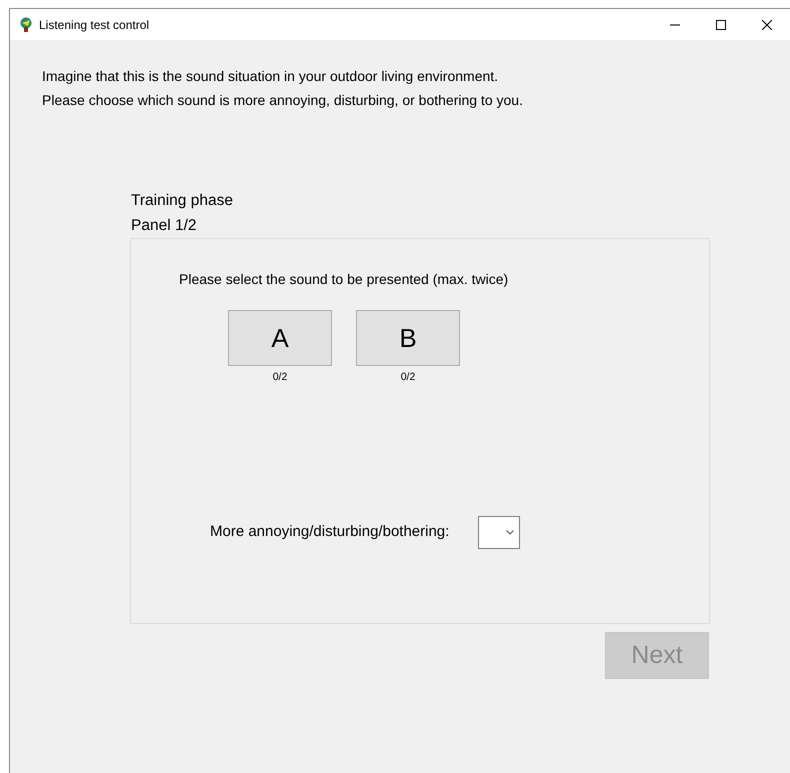 This screenshot has width=790, height=773. I want to click on close-icon, so click(767, 25).